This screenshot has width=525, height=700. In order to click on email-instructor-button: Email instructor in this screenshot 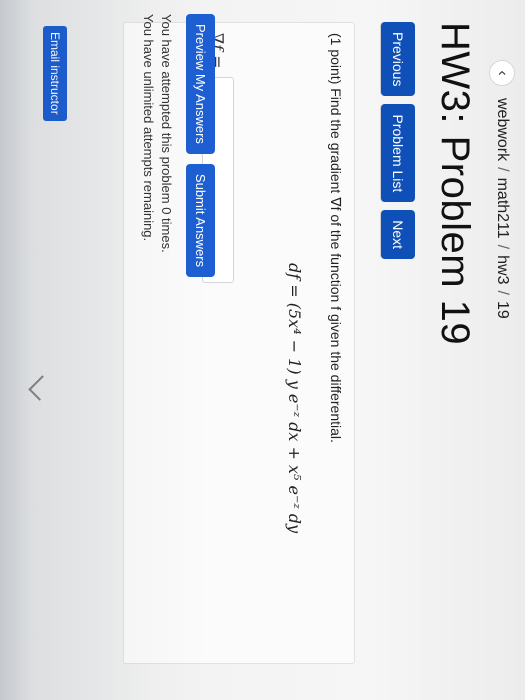, I will do `click(55, 73)`.